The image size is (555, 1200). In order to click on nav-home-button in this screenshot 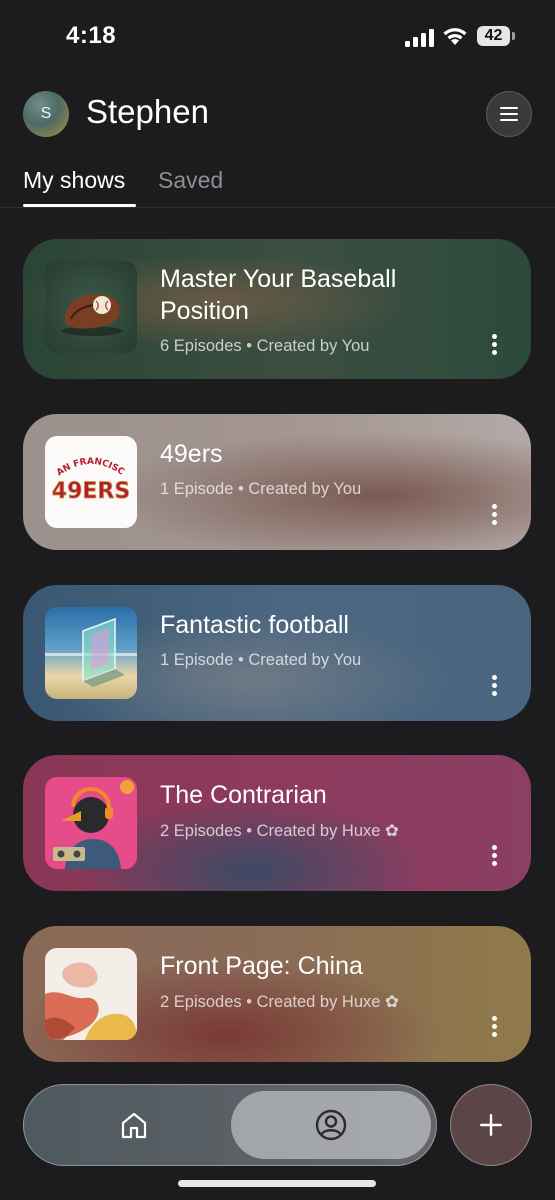, I will do `click(134, 1125)`.